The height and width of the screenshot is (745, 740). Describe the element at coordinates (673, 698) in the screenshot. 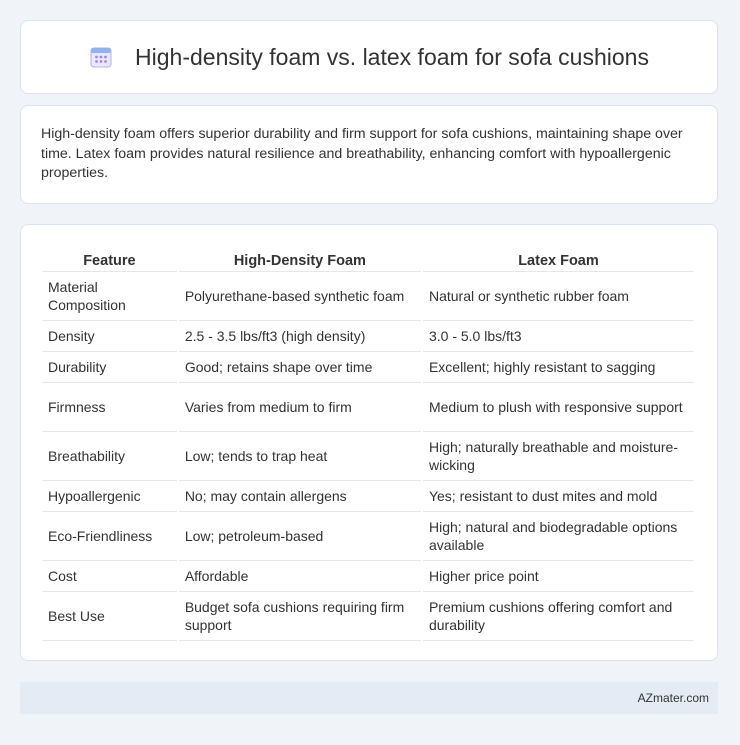

I see `footer-brand: AZmater.com` at that location.